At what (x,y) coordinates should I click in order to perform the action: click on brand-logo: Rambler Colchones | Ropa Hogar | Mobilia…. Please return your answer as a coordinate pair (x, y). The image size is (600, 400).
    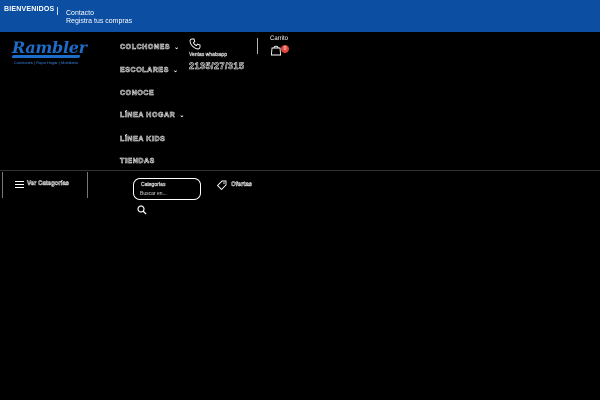
    Looking at the image, I should click on (49, 55).